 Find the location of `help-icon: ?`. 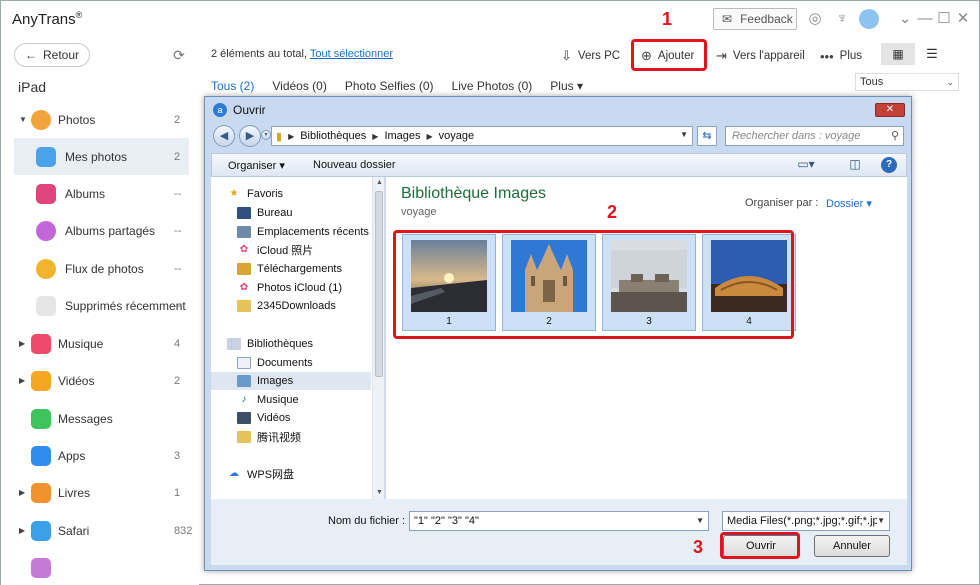

help-icon: ? is located at coordinates (889, 165).